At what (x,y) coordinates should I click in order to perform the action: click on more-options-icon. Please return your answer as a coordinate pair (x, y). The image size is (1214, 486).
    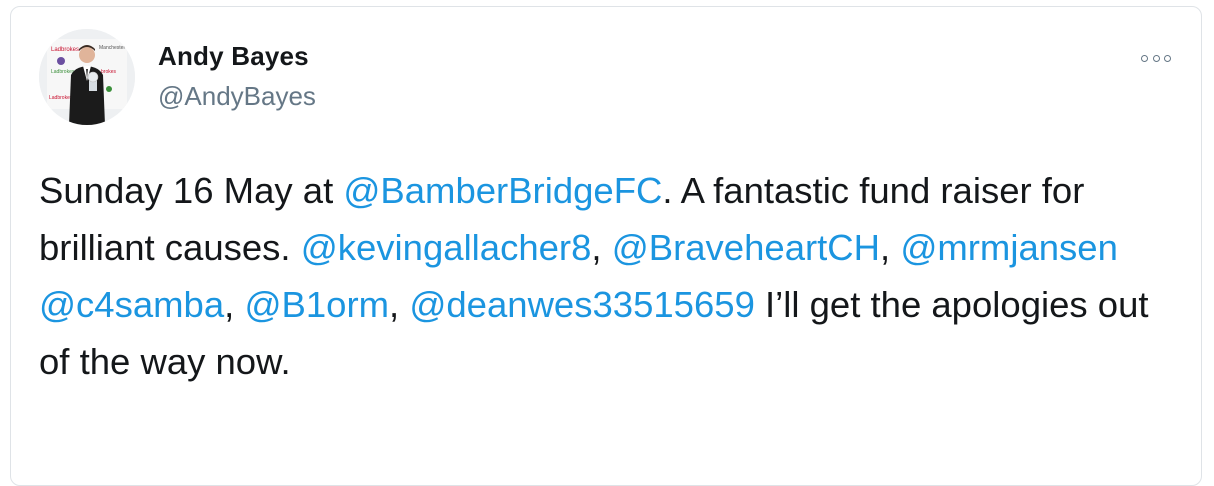
    Looking at the image, I should click on (1156, 58).